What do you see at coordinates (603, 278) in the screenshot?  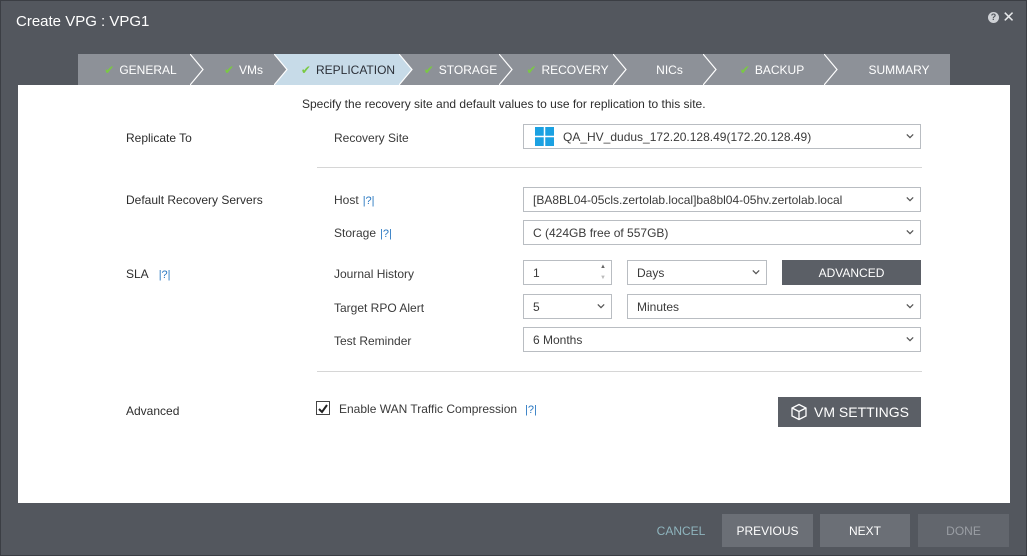 I see `spinner-down-icon: ▼` at bounding box center [603, 278].